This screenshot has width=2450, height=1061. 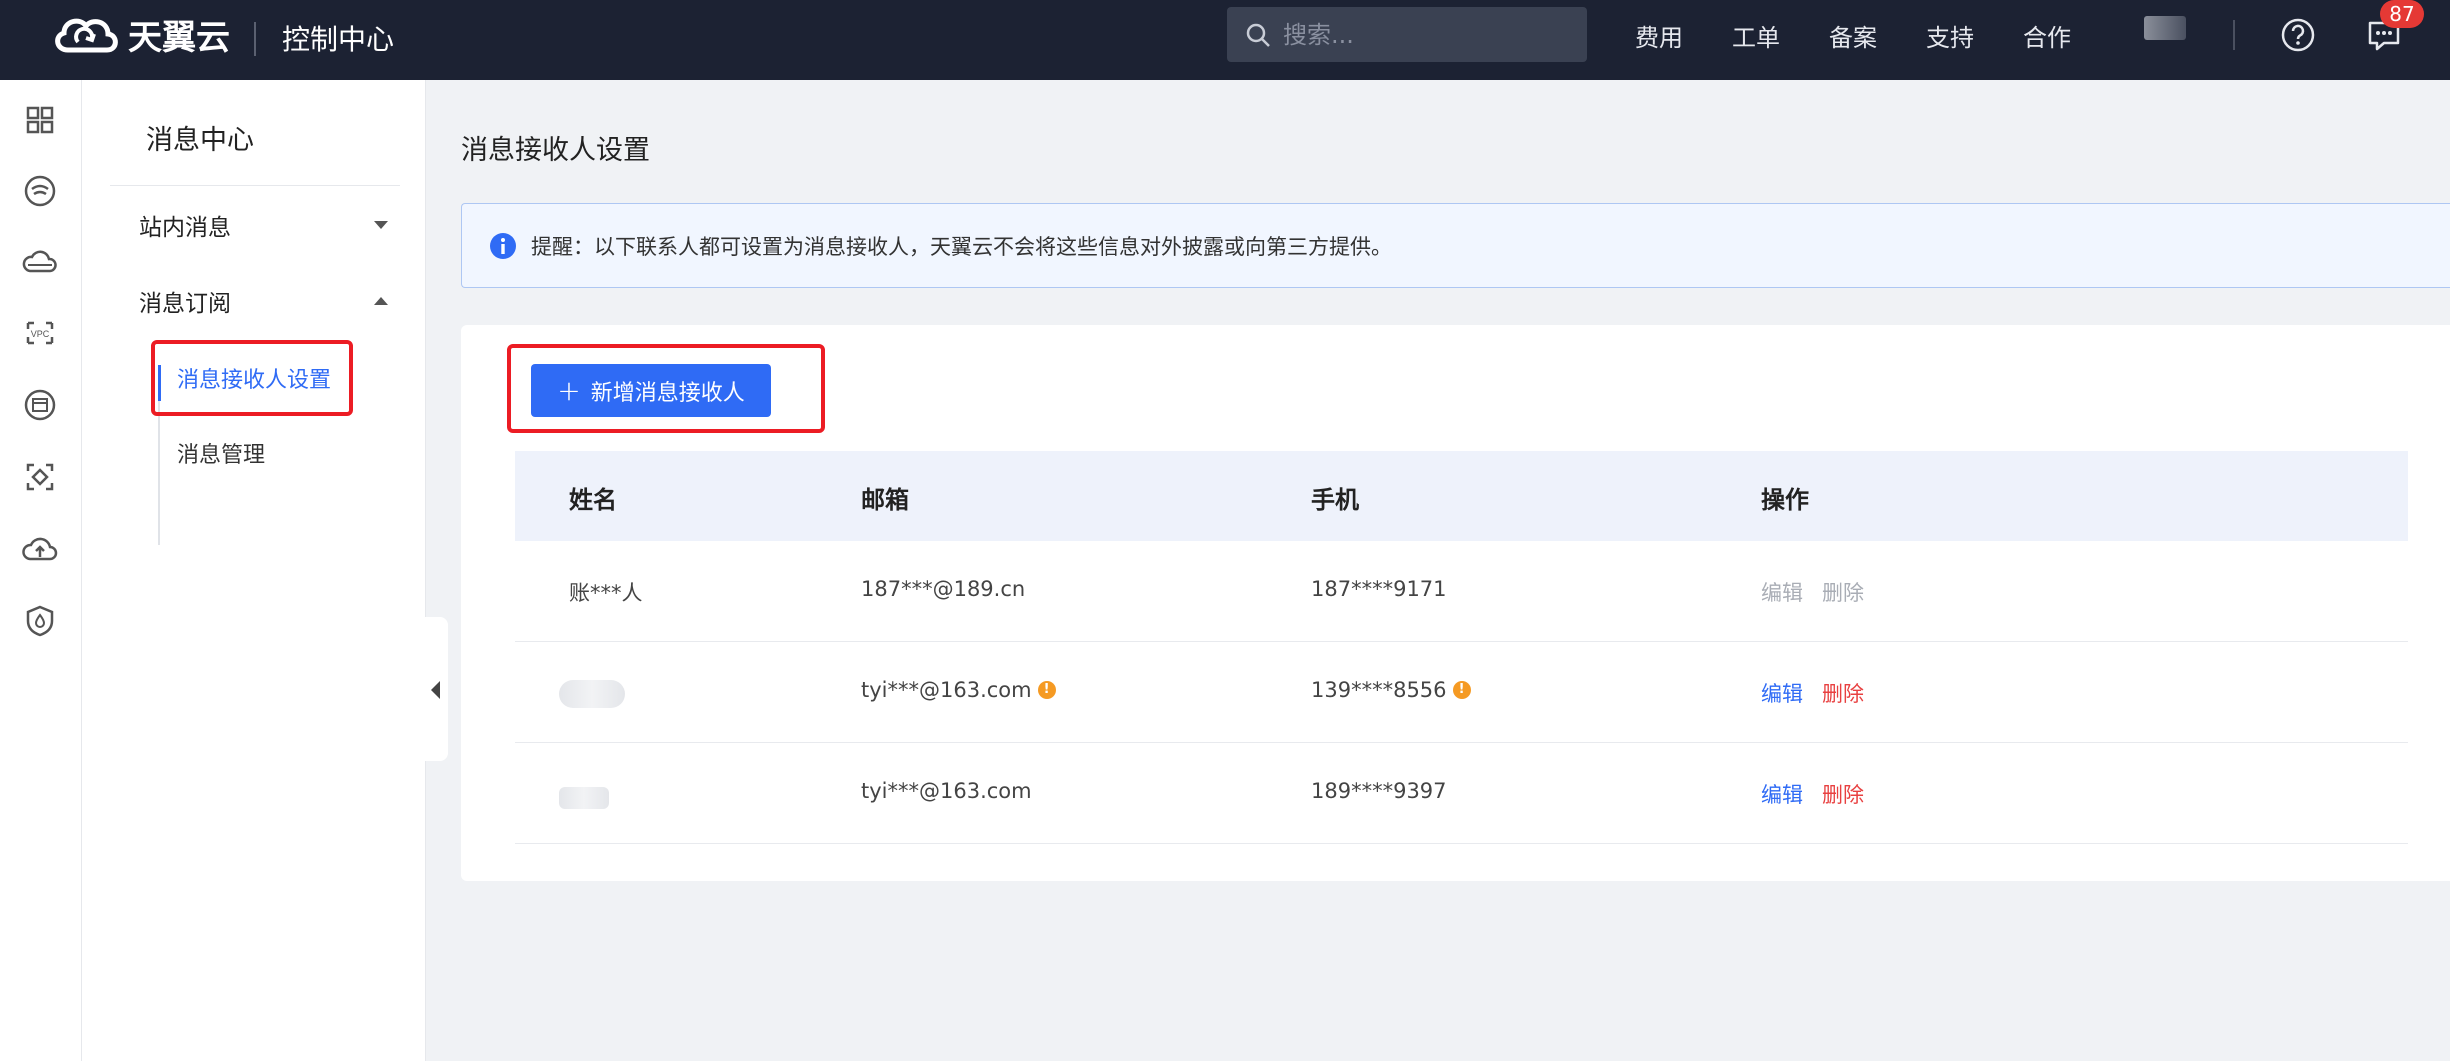 I want to click on secondary-sidebar: 消息中心 站内消息 消息订阅 消息接收人设置 消息管理, so click(x=254, y=570).